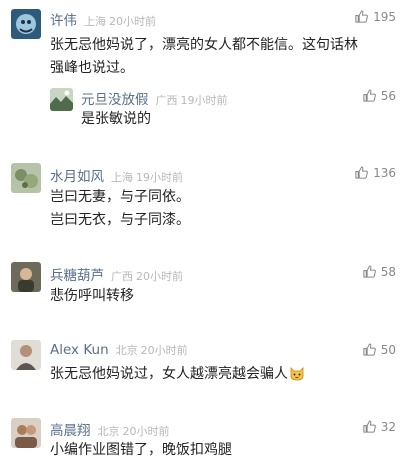 The image size is (412, 464). I want to click on username: 水月如风, so click(77, 175).